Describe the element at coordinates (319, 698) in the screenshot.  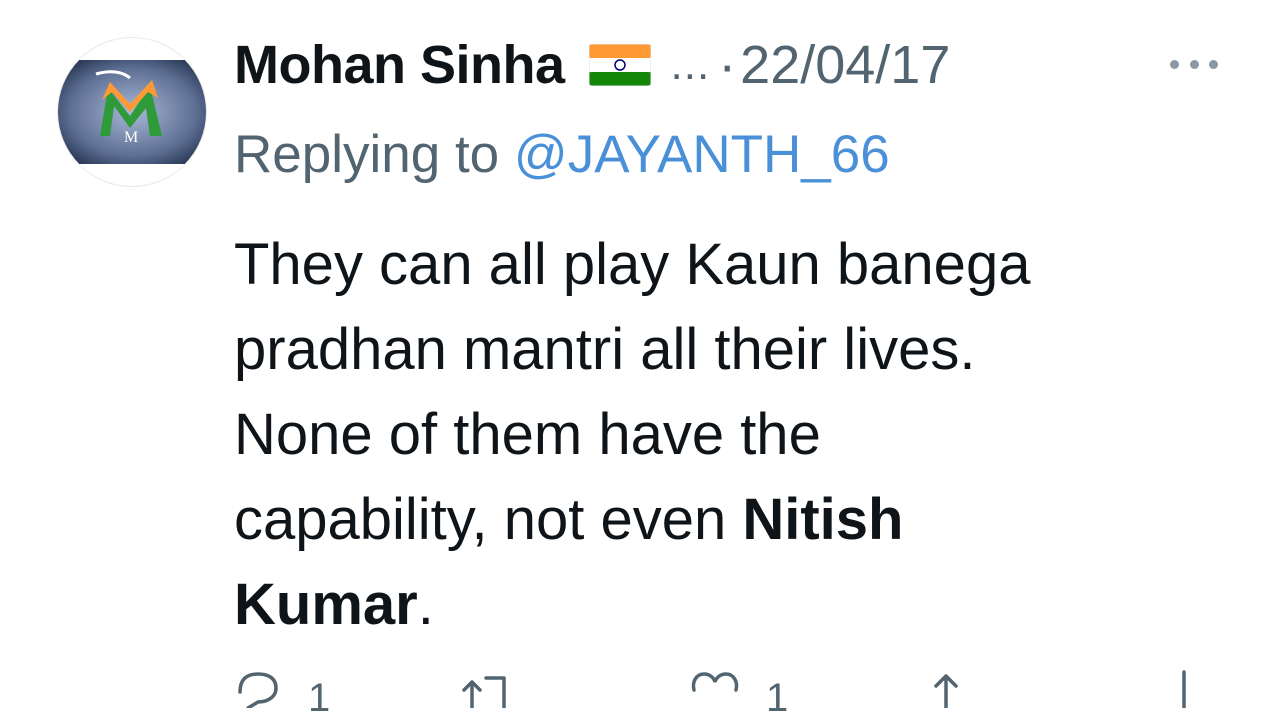
I see `reply-count: 1` at that location.